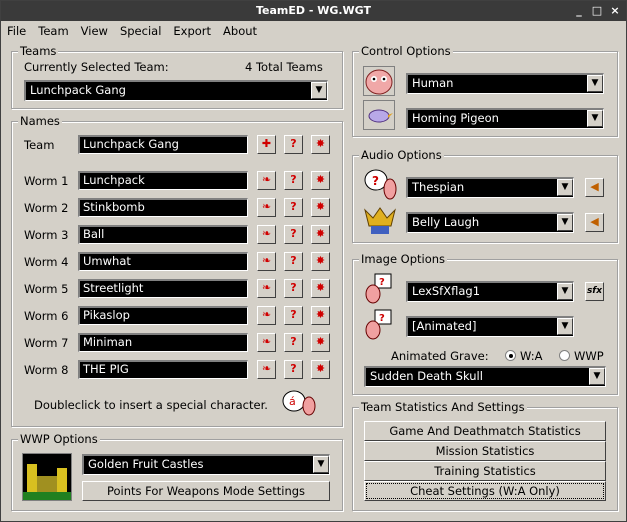  I want to click on radio-wwp-circle, so click(564, 355).